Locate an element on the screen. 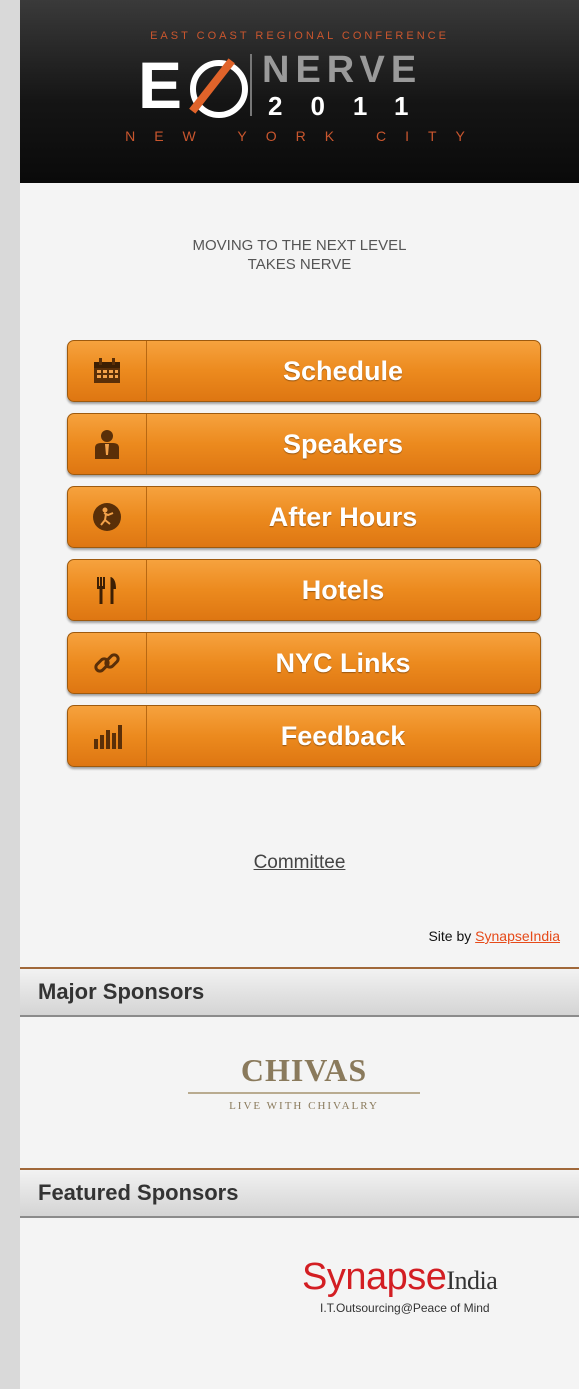 Image resolution: width=579 pixels, height=1389 pixels. schedule-button: Schedule is located at coordinates (304, 371).